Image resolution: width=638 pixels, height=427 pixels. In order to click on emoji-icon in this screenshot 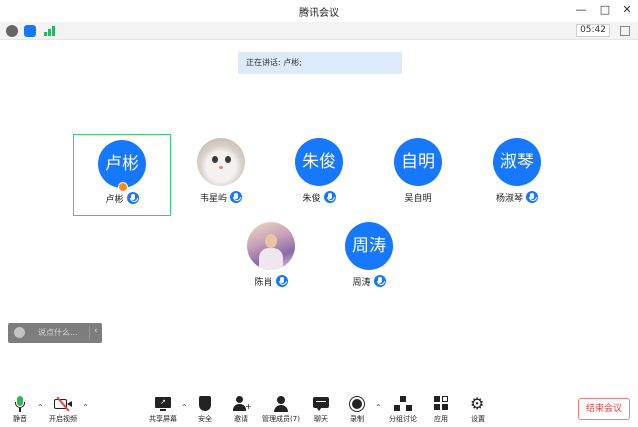, I will do `click(19, 332)`.